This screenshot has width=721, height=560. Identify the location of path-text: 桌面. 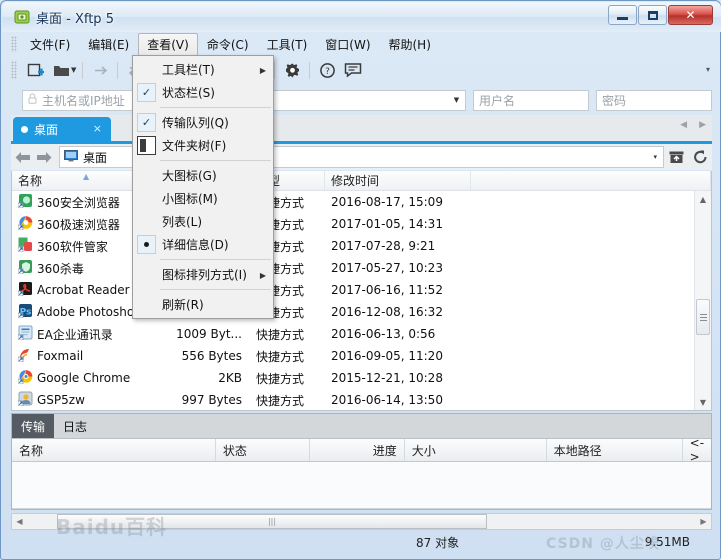
(95, 157).